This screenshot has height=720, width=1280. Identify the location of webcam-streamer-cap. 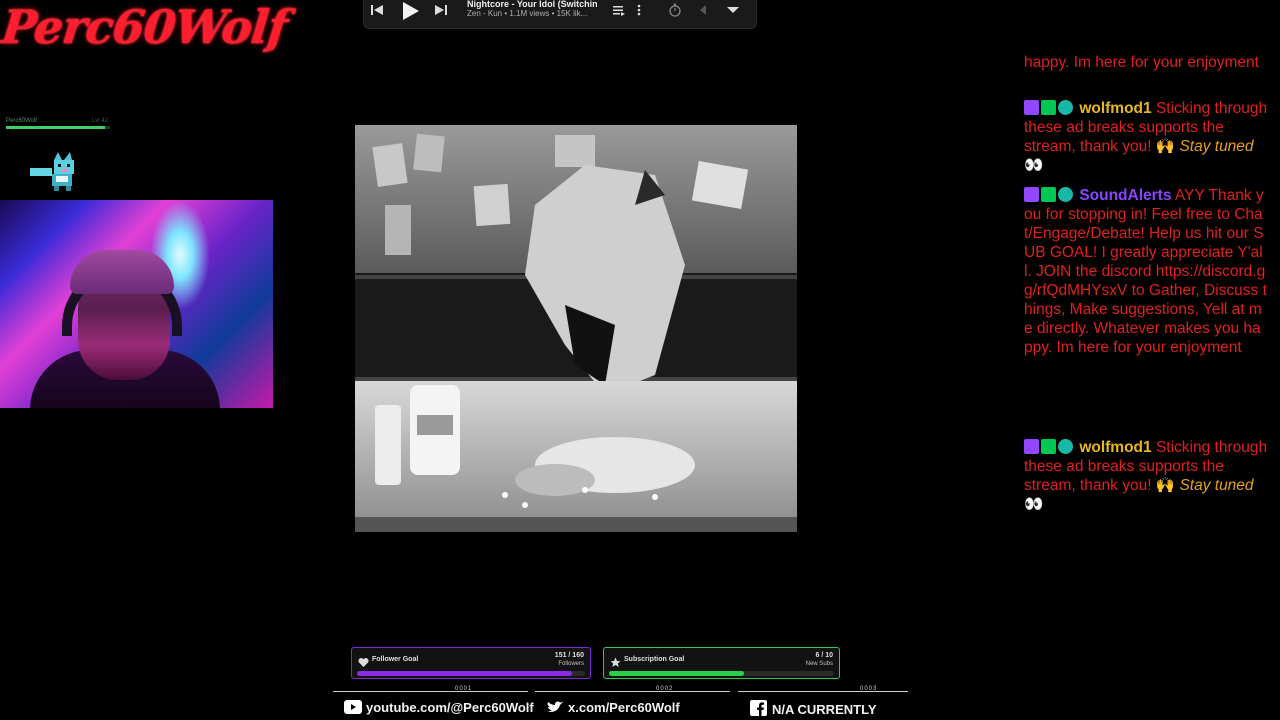
(122, 272).